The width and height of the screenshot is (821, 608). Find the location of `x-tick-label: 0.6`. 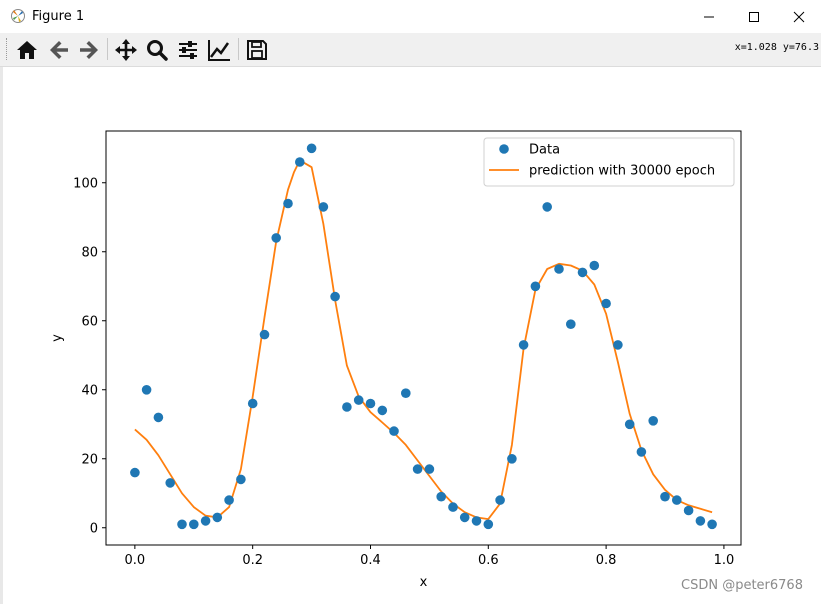

x-tick-label: 0.6 is located at coordinates (488, 560).